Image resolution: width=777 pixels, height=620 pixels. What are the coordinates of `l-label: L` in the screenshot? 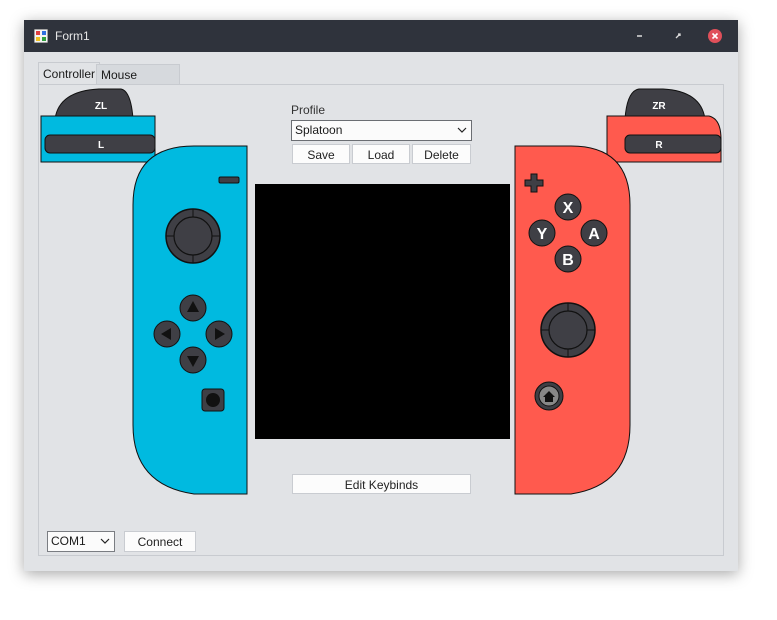 It's located at (101, 145).